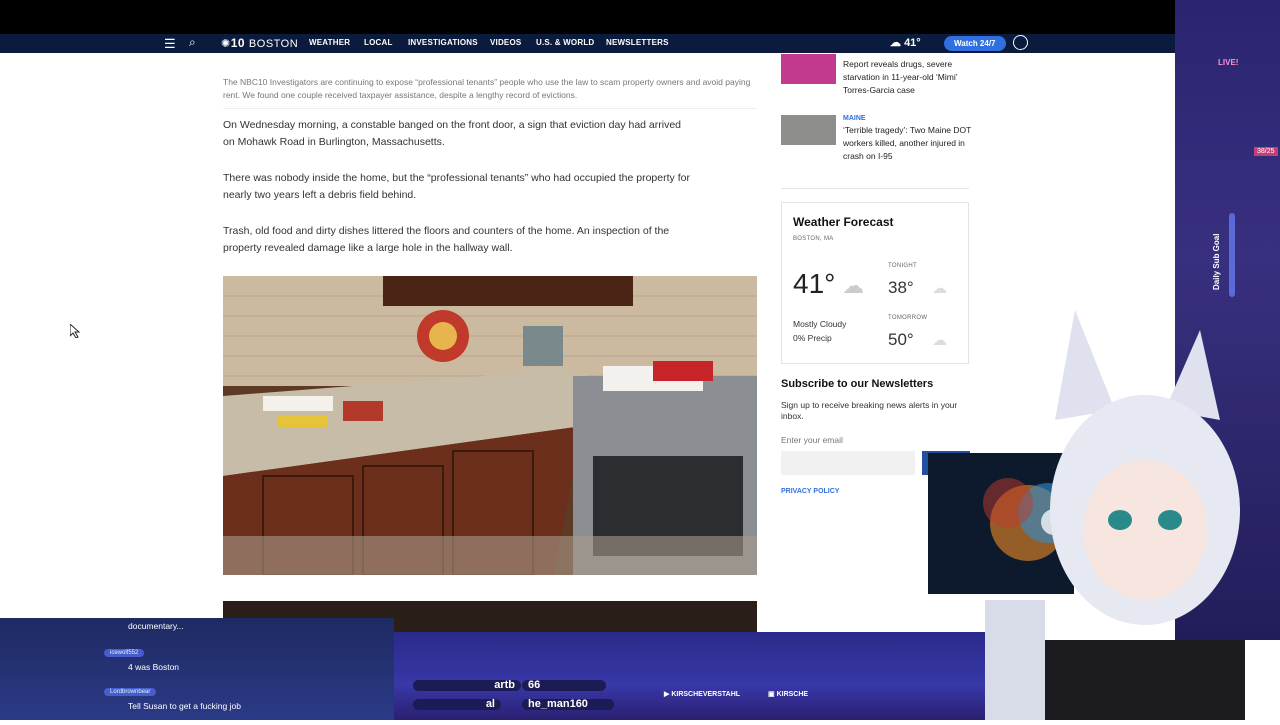 The width and height of the screenshot is (1280, 725). Describe the element at coordinates (565, 42) in the screenshot. I see `nav-item-us-world: U.S. & WORLD` at that location.